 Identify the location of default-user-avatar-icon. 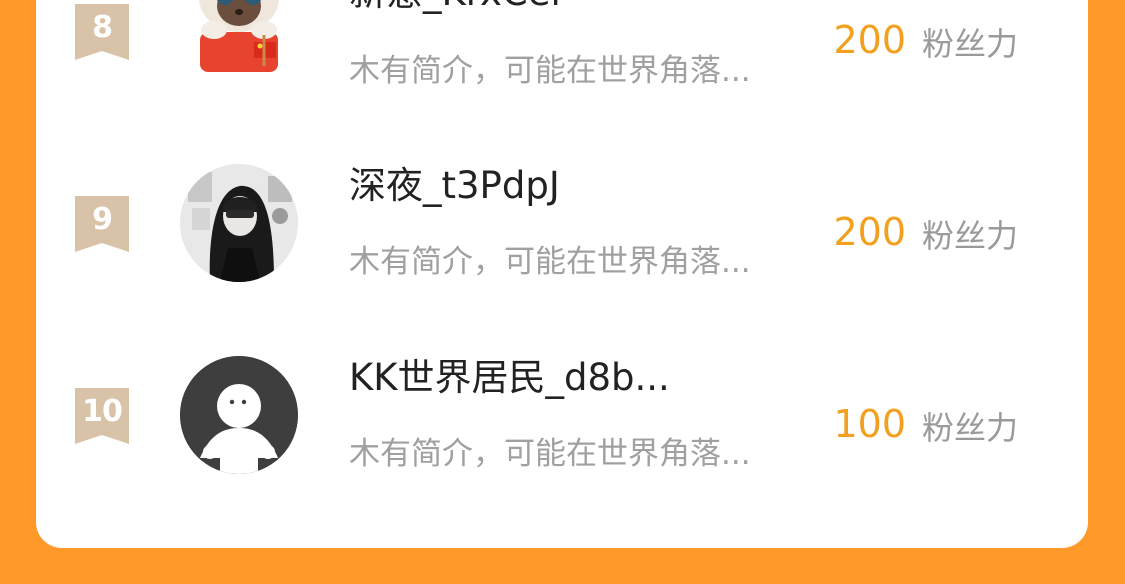
(239, 415).